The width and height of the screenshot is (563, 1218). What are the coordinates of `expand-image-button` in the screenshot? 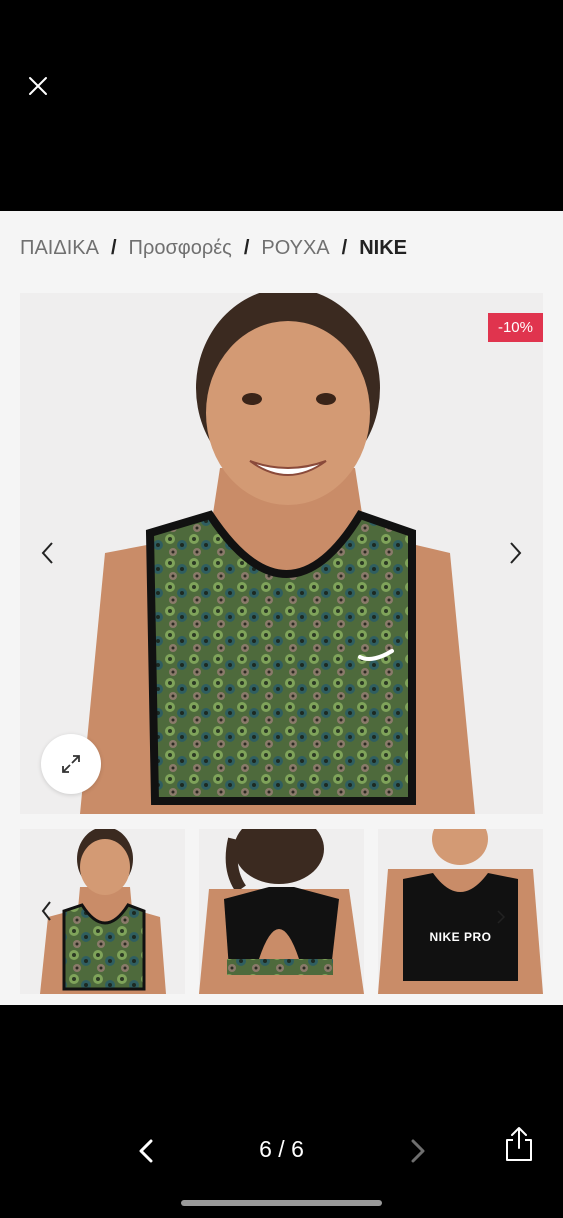 It's located at (71, 764).